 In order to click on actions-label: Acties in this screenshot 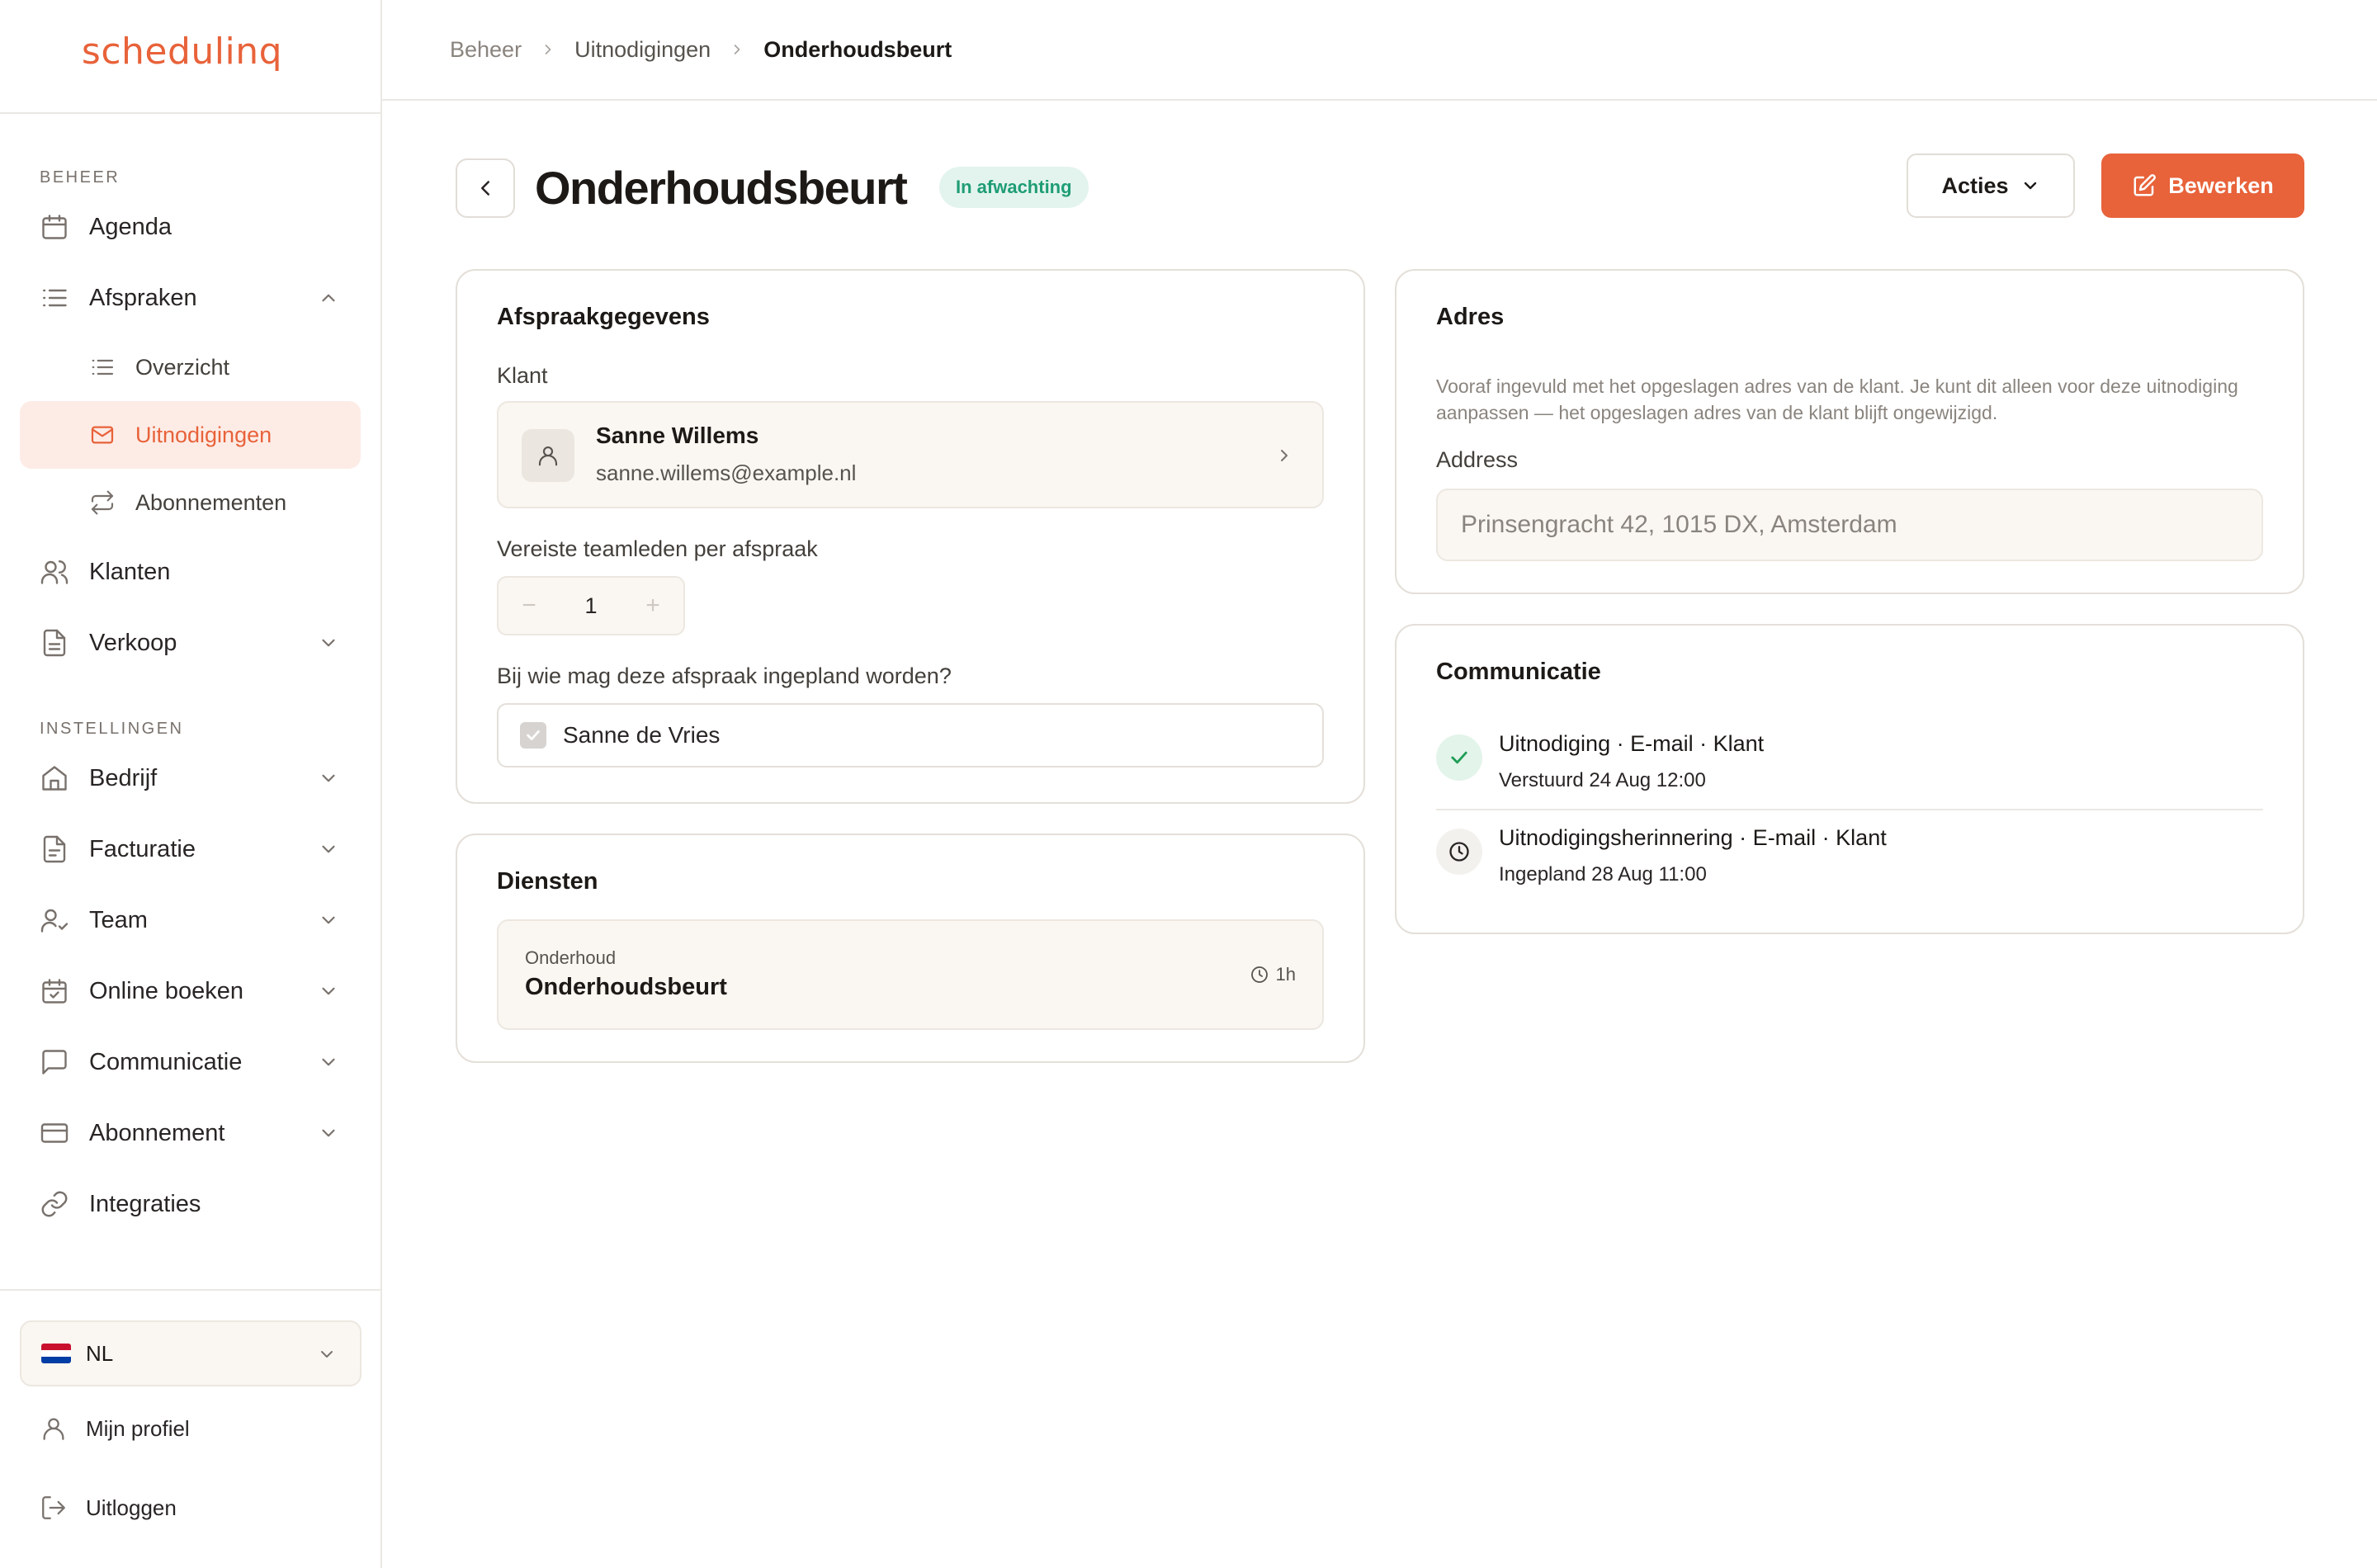, I will do `click(1975, 185)`.